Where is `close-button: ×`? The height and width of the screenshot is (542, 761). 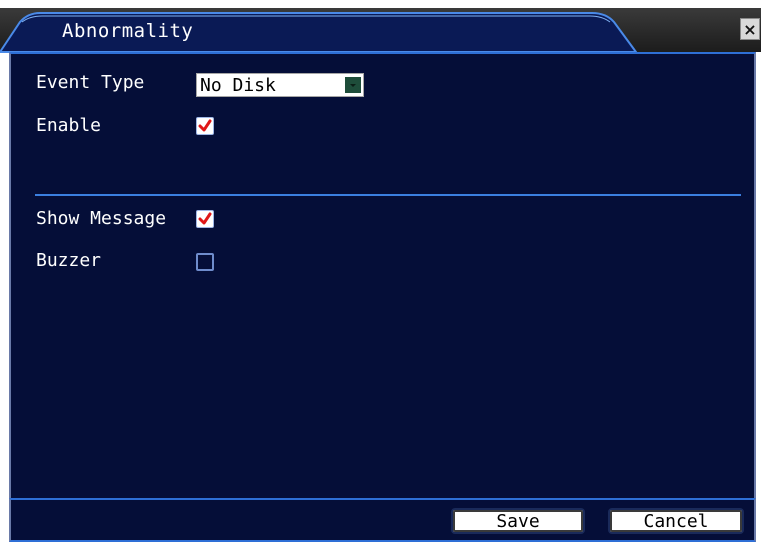
close-button: × is located at coordinates (750, 29).